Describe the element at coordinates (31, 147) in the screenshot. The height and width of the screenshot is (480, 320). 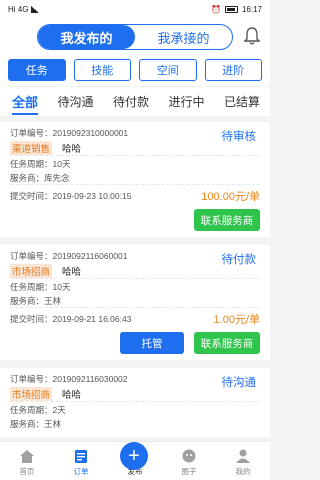
I see `category-tag: 渠道销售` at that location.